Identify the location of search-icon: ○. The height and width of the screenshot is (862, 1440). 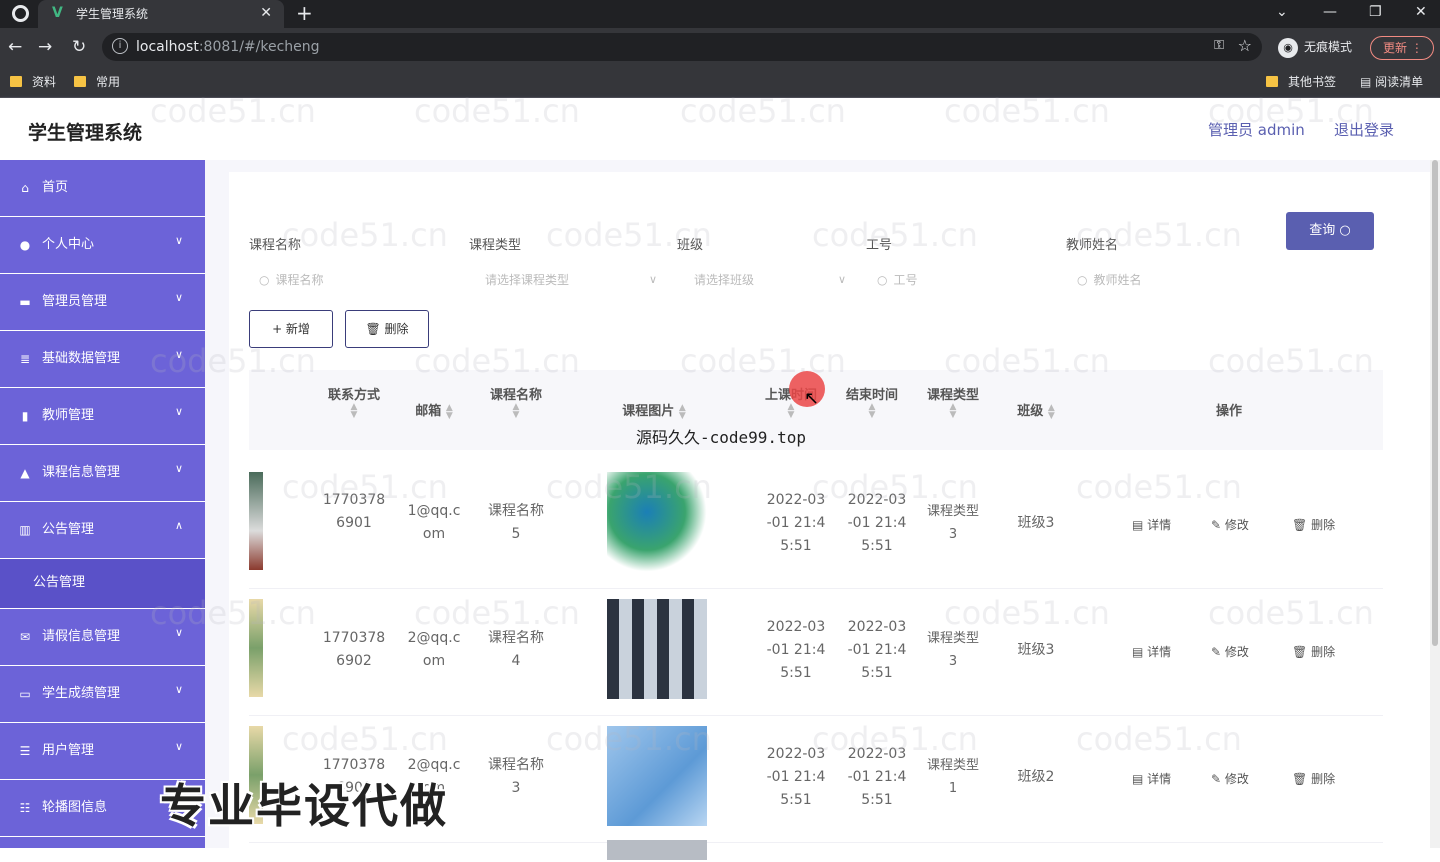
(1082, 280).